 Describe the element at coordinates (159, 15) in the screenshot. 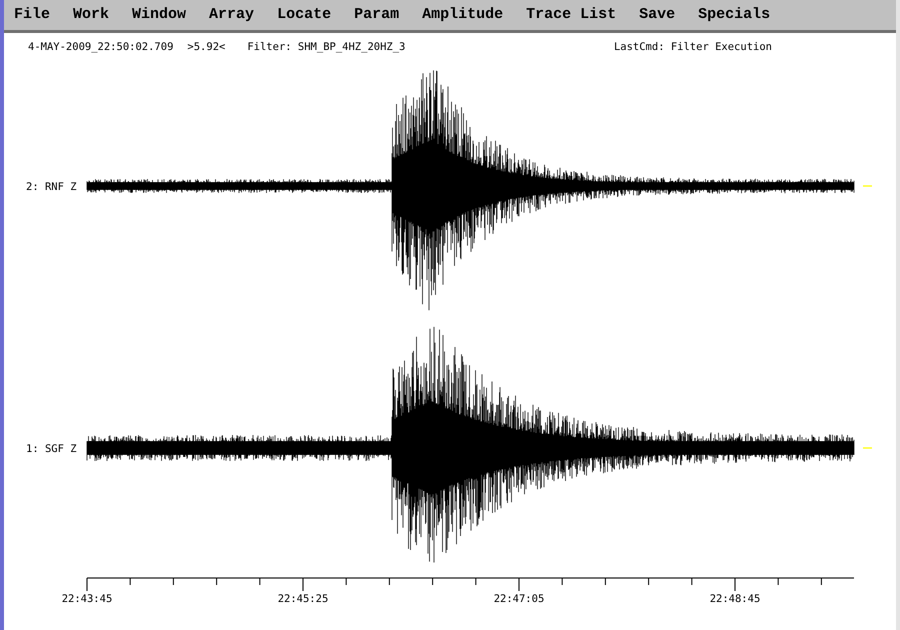

I see `menu-item: Window` at that location.